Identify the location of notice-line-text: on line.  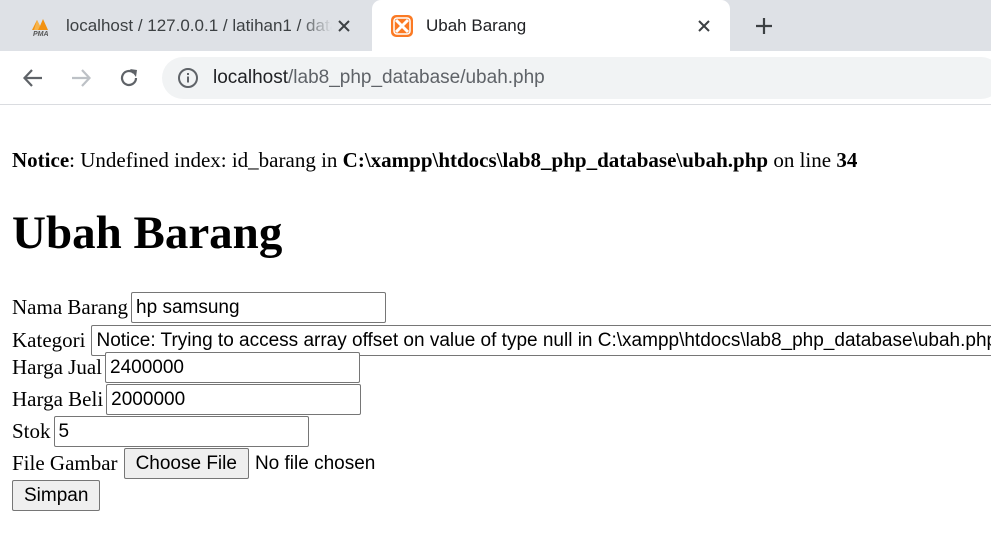
(802, 160).